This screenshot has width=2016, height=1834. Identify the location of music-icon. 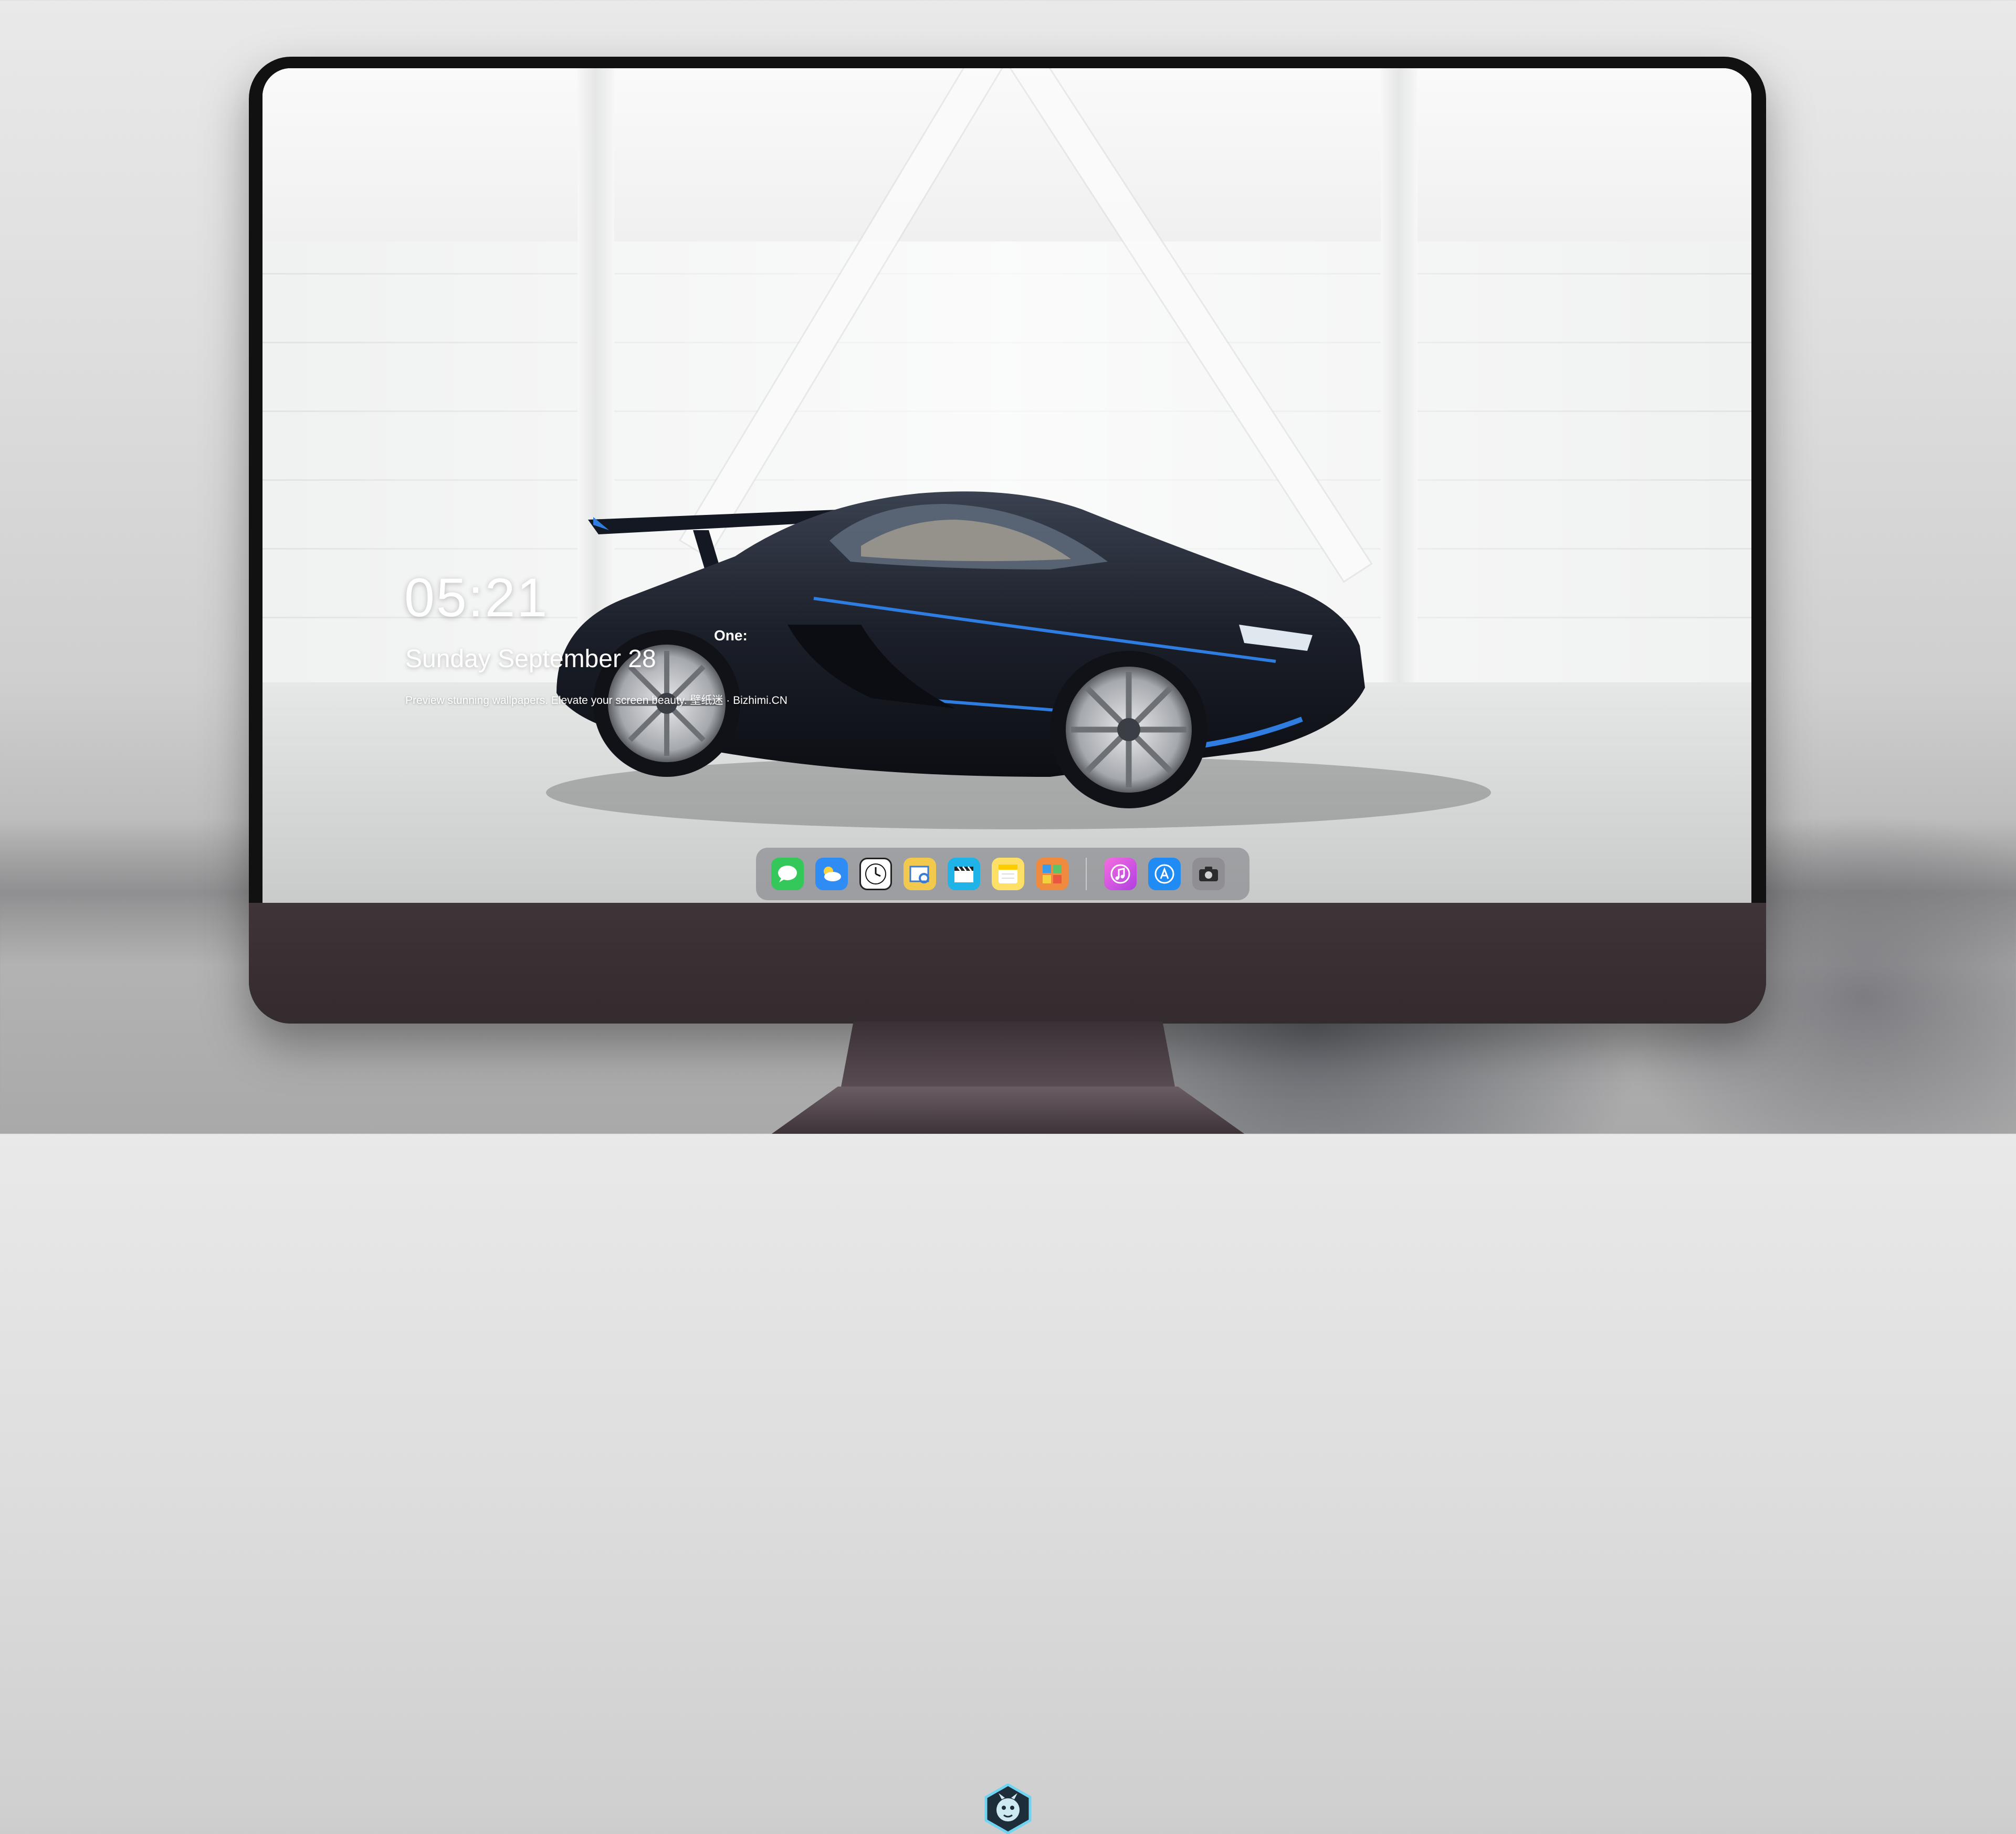
(1120, 874).